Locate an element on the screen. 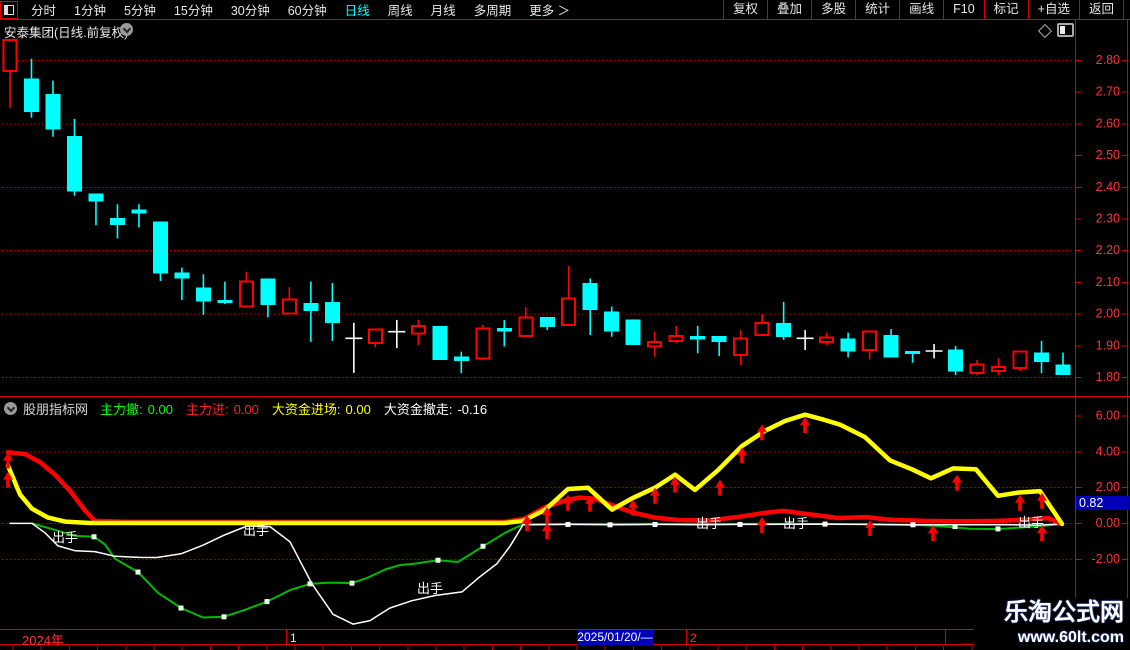 The width and height of the screenshot is (1130, 650). action-button-8: 返回 is located at coordinates (1101, 9).